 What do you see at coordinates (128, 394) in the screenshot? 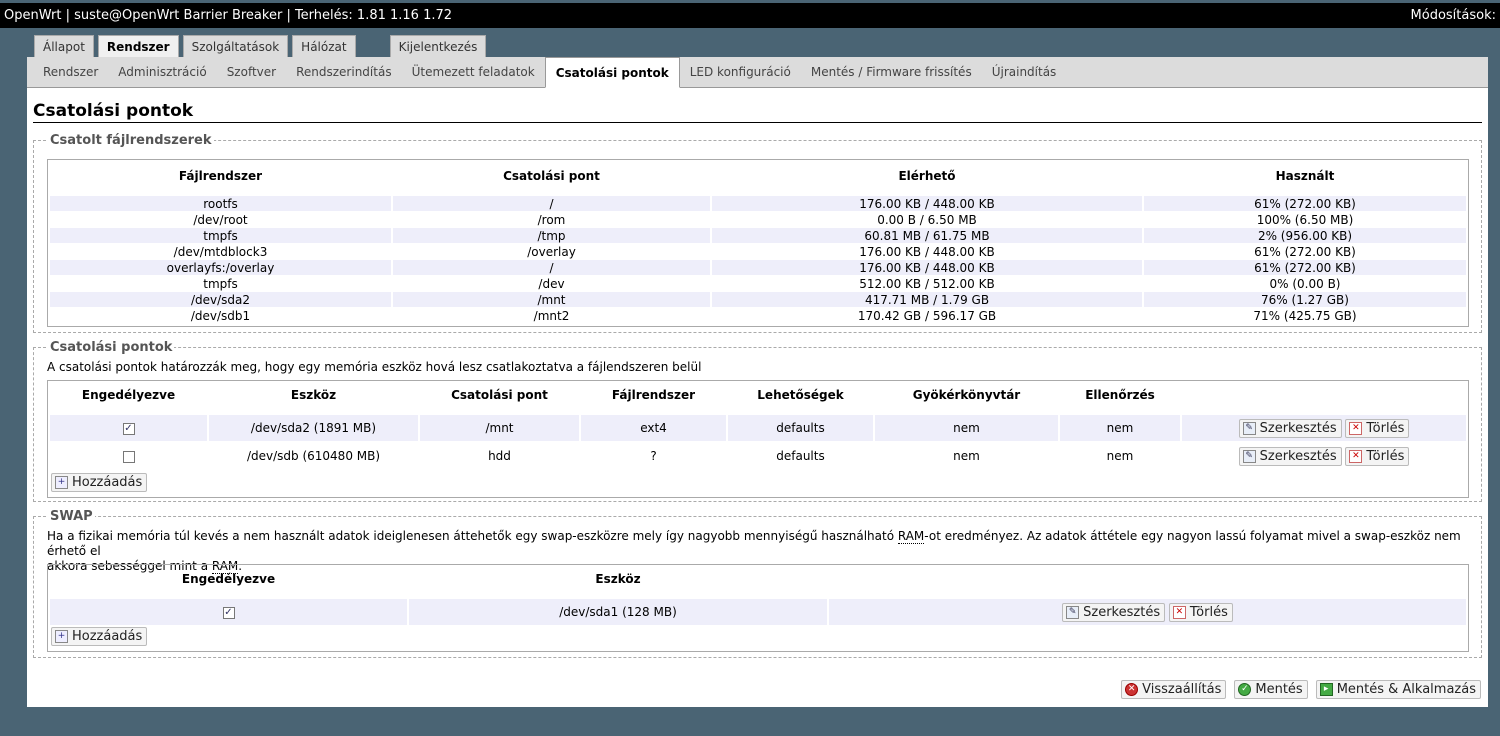
I see `col-header-enabled: Engedélyezve` at bounding box center [128, 394].